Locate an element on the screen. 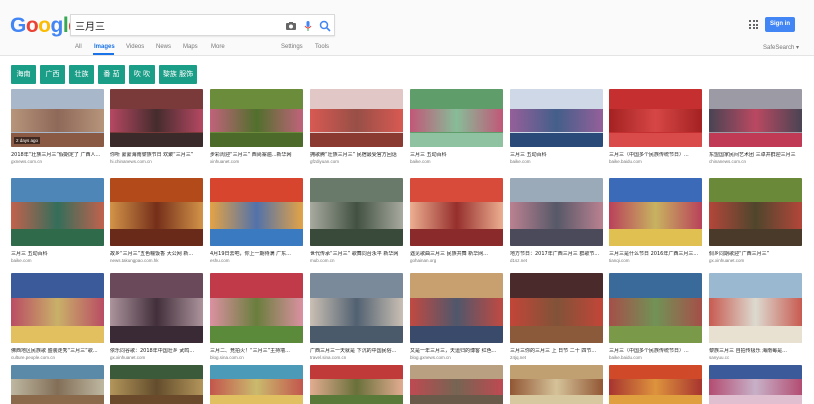 This screenshot has width=814, height=404. tab-more: More is located at coordinates (218, 47).